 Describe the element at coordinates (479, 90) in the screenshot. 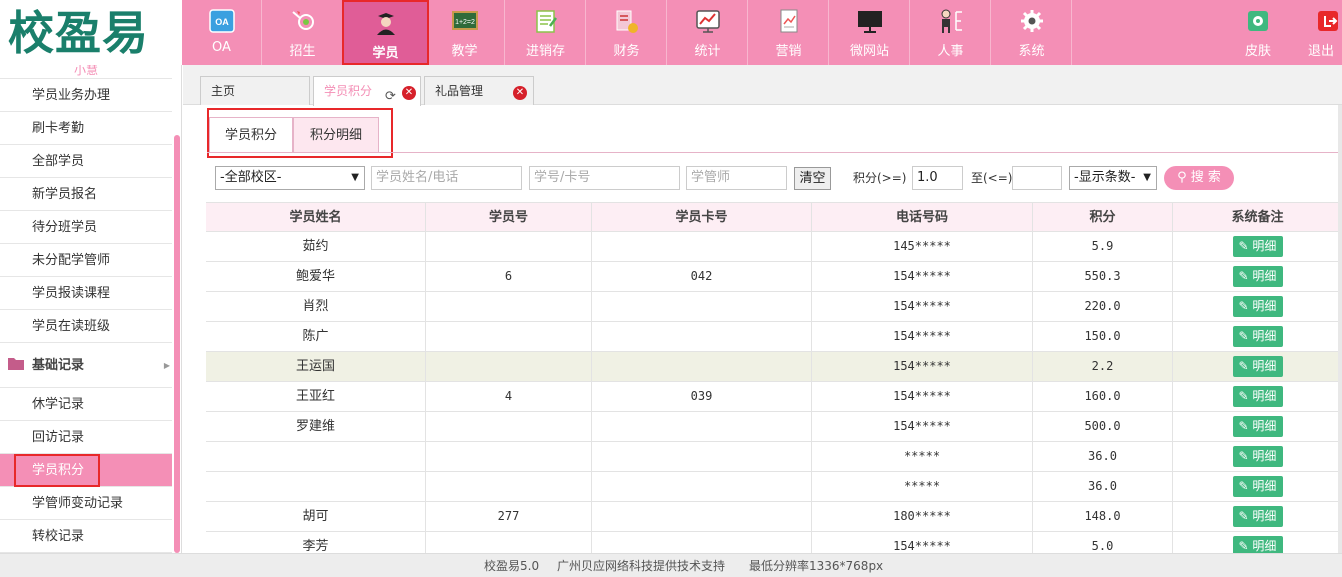

I see `tab-gifts: 礼品管理 ✕` at that location.